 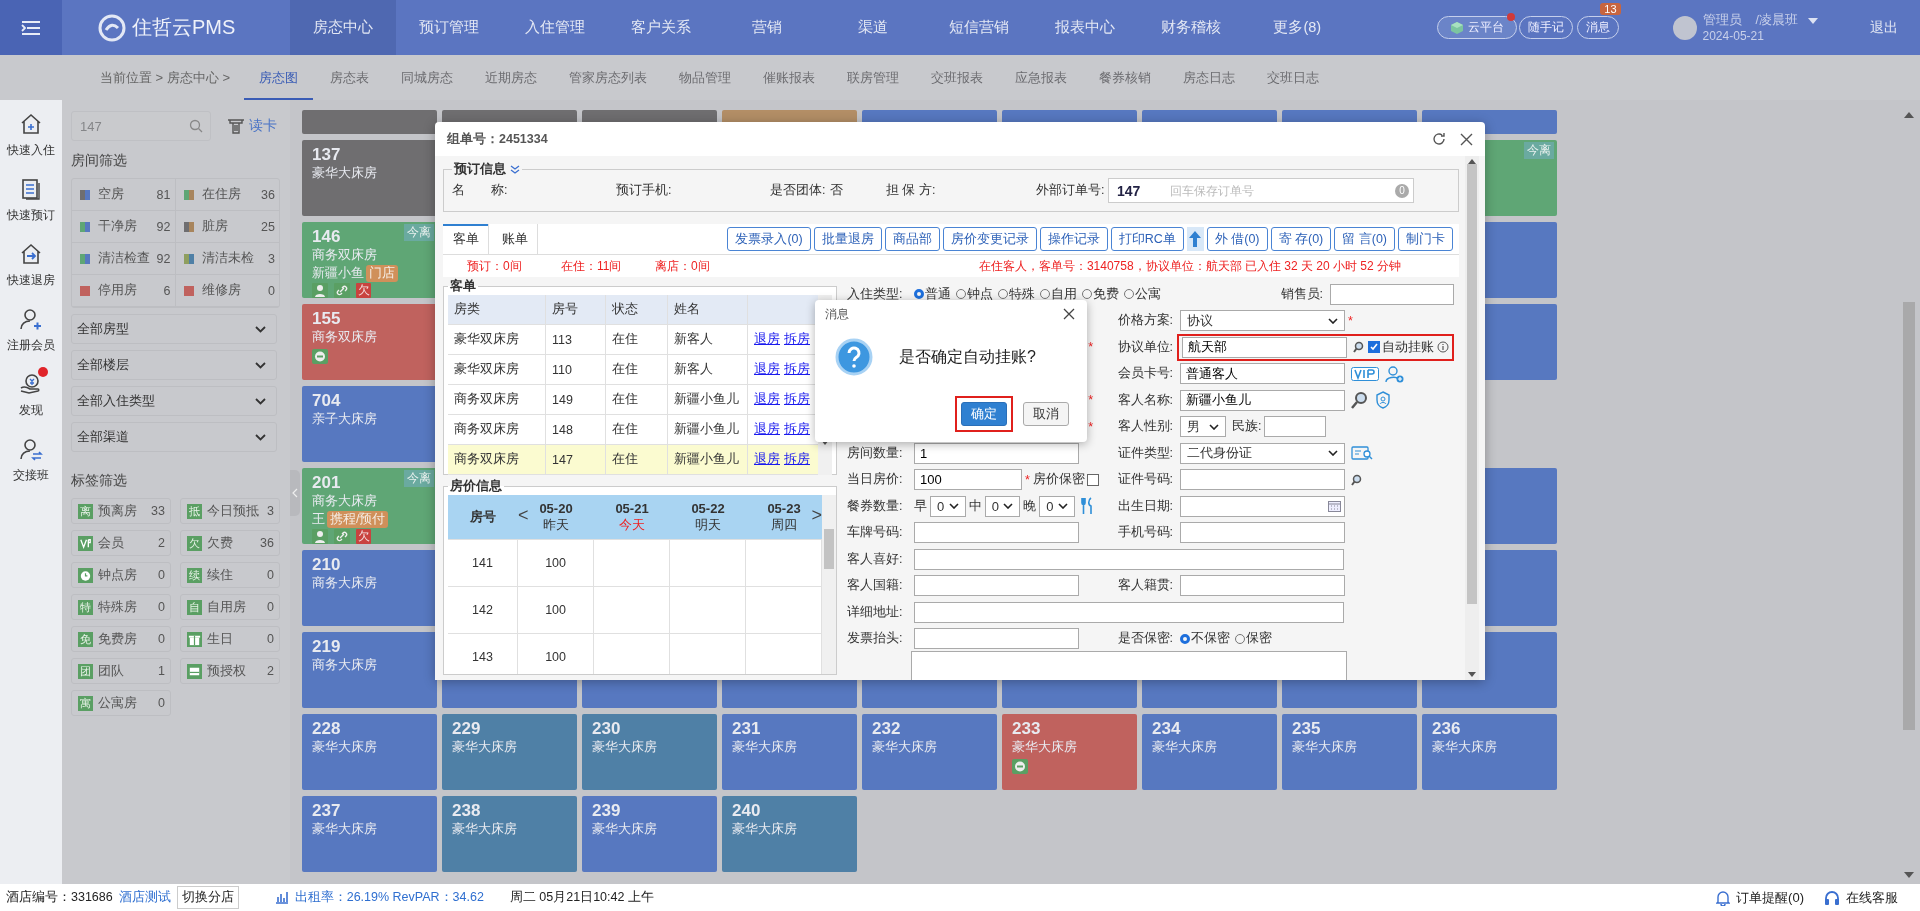 I want to click on hotel-name-link: 酒店测试, so click(x=144, y=897).